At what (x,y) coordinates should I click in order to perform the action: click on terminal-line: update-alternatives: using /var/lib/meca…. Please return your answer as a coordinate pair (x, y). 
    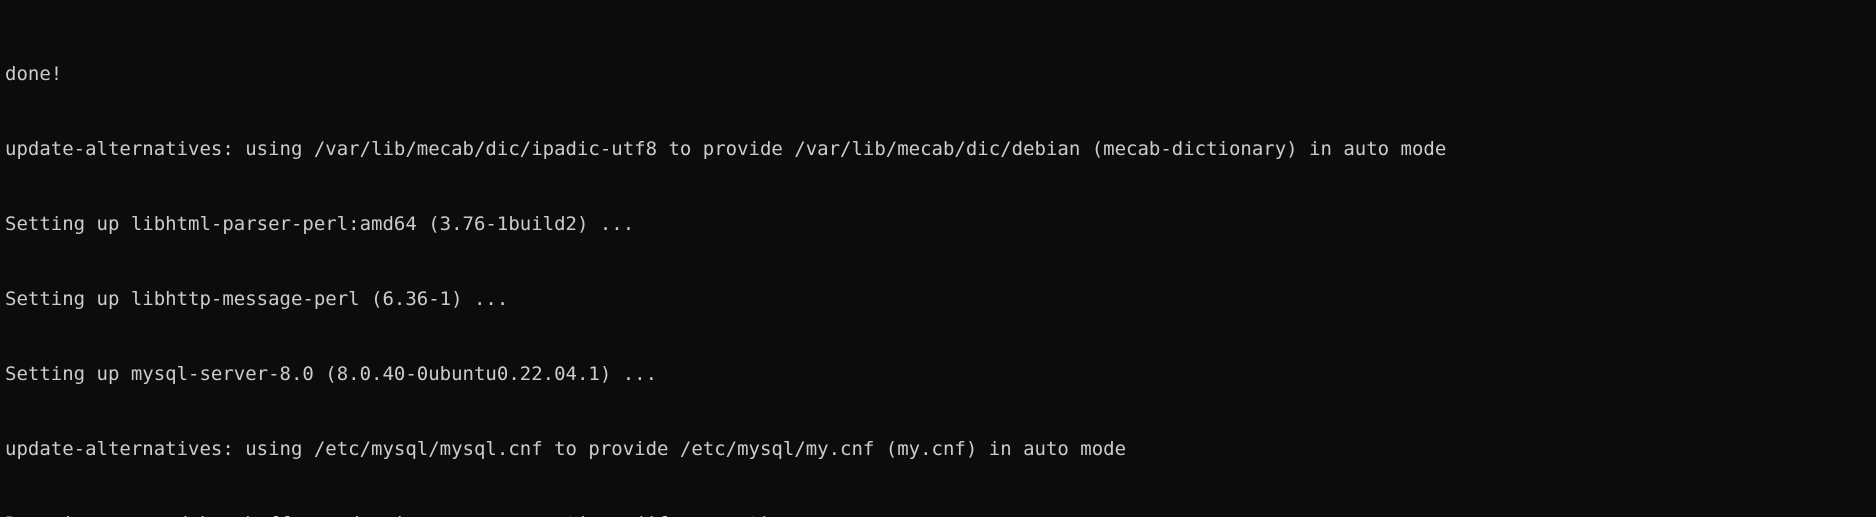
    Looking at the image, I should click on (726, 149).